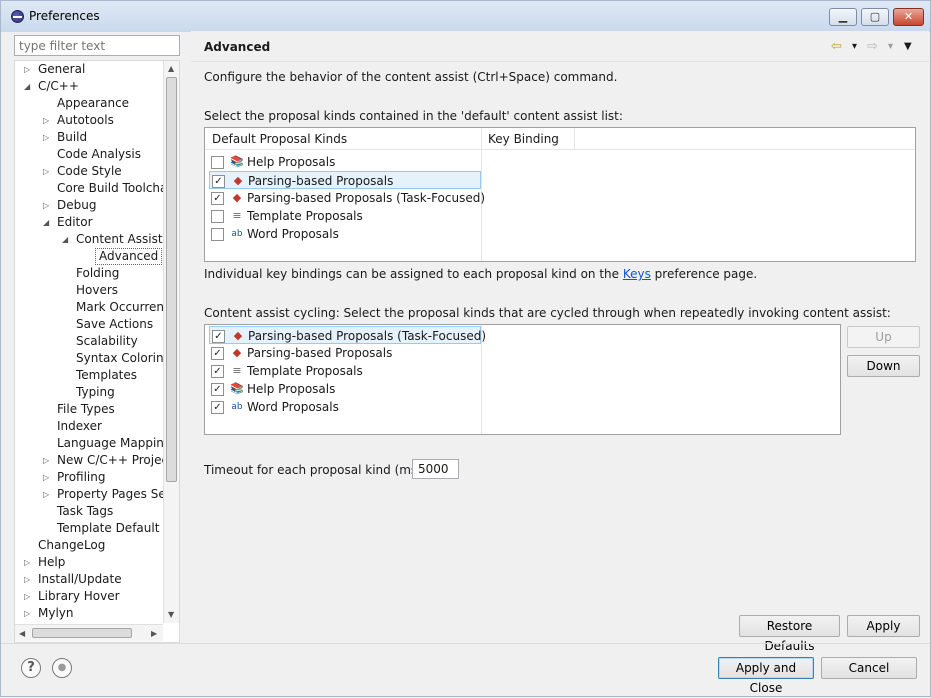 The width and height of the screenshot is (931, 698). I want to click on tree-horizontal-scrollbar: ◀ ▶, so click(89, 632).